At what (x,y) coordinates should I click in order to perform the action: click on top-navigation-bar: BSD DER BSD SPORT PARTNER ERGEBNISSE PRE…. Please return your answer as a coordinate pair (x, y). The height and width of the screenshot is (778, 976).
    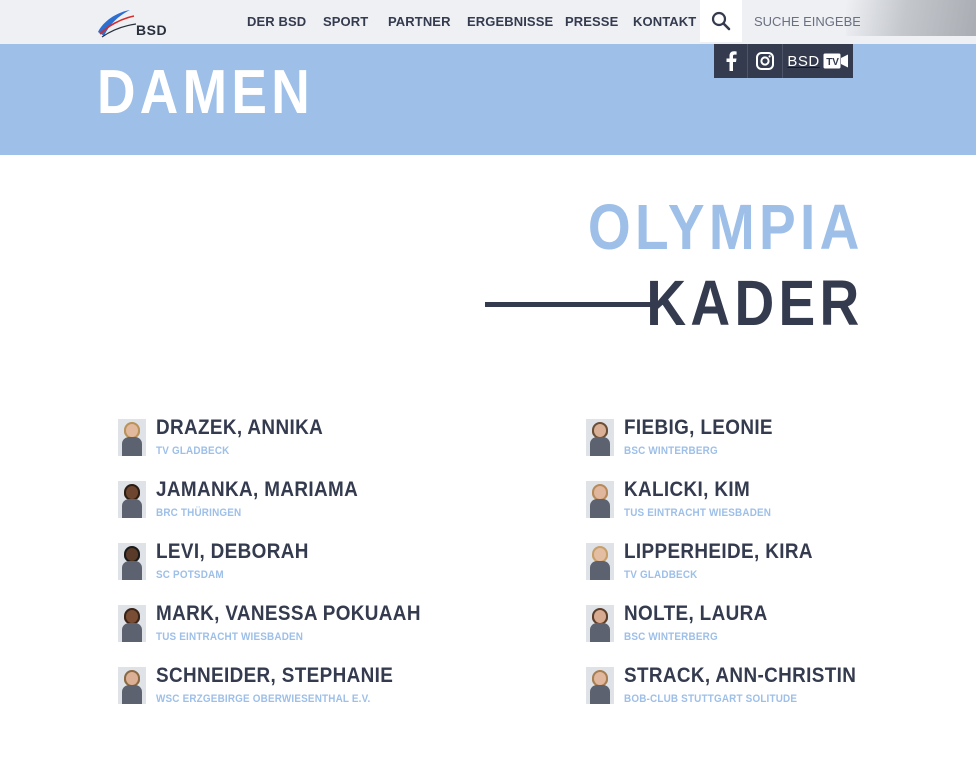
    Looking at the image, I should click on (488, 22).